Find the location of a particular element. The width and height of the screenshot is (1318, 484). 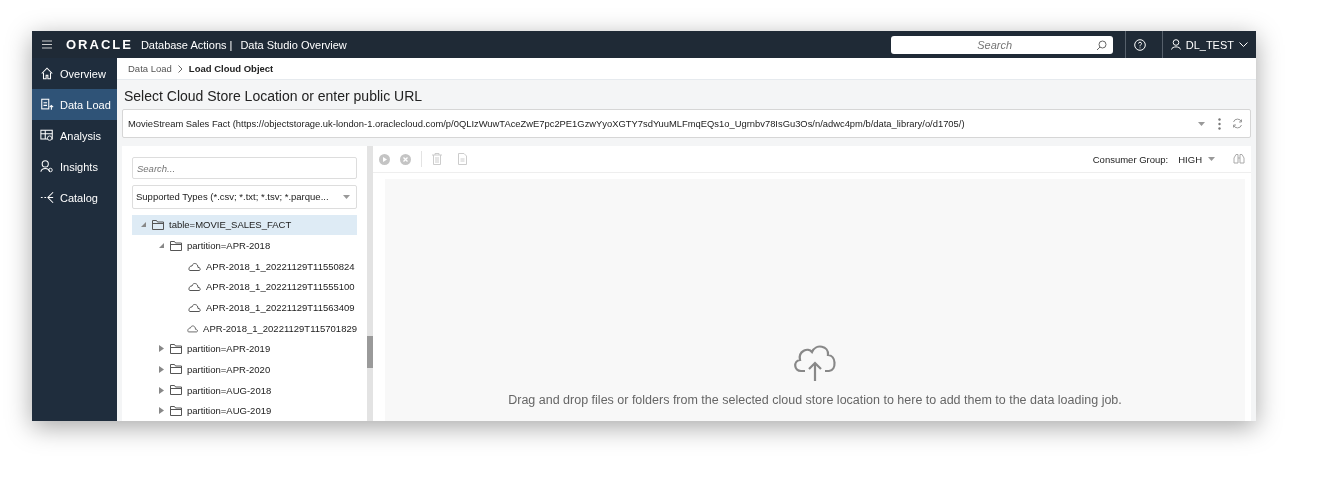

nav-item: Data Load is located at coordinates (74, 104).